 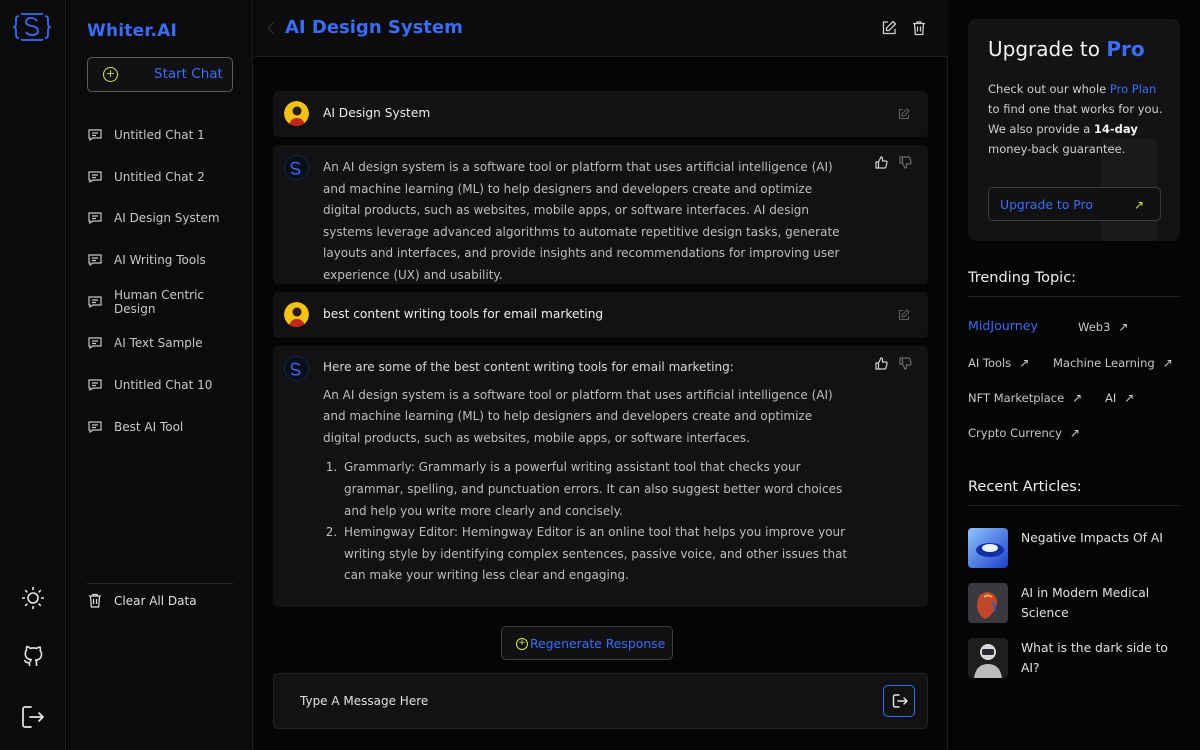 What do you see at coordinates (1103, 327) in the screenshot?
I see `topic-tag-web3: Web3 ↗` at bounding box center [1103, 327].